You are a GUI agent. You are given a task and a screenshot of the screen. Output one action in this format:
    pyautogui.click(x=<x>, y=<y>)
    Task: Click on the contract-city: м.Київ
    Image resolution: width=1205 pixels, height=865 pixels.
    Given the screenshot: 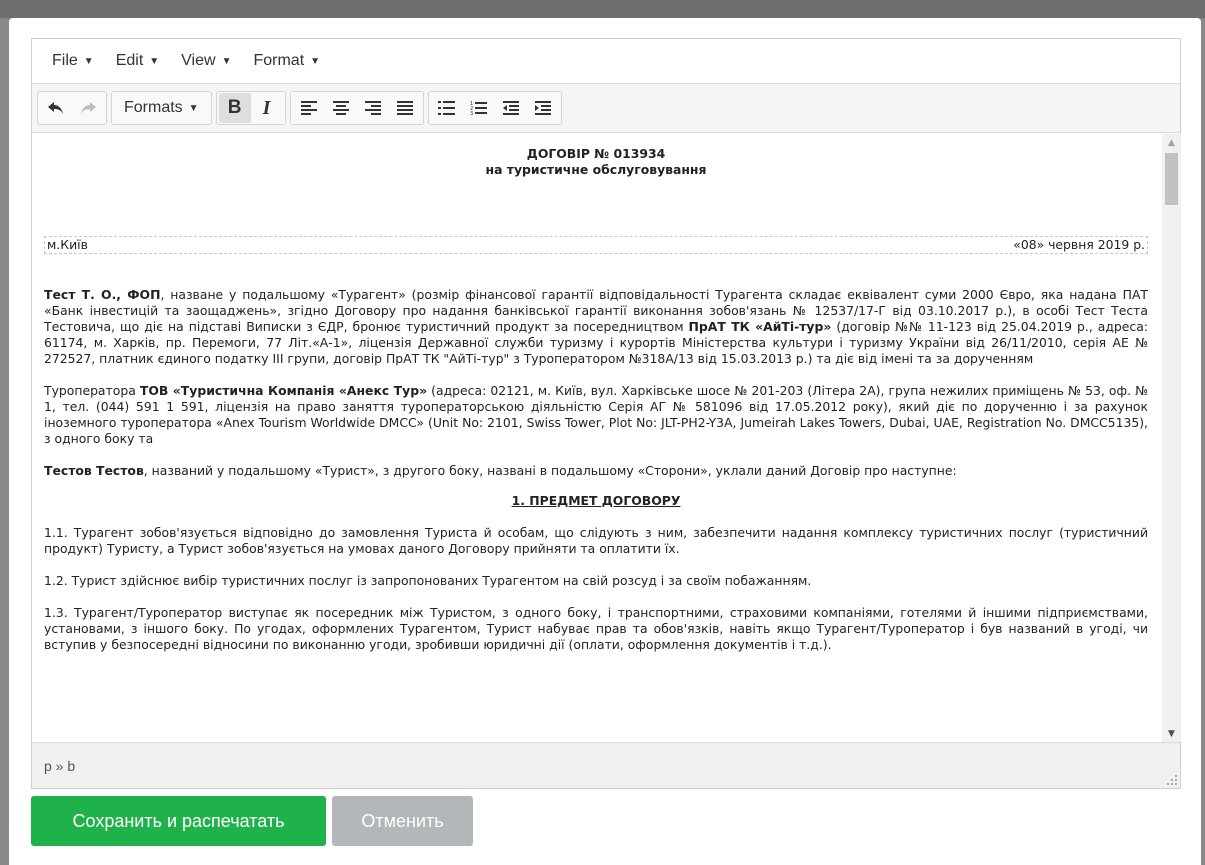 What is the action you would take?
    pyautogui.click(x=67, y=244)
    